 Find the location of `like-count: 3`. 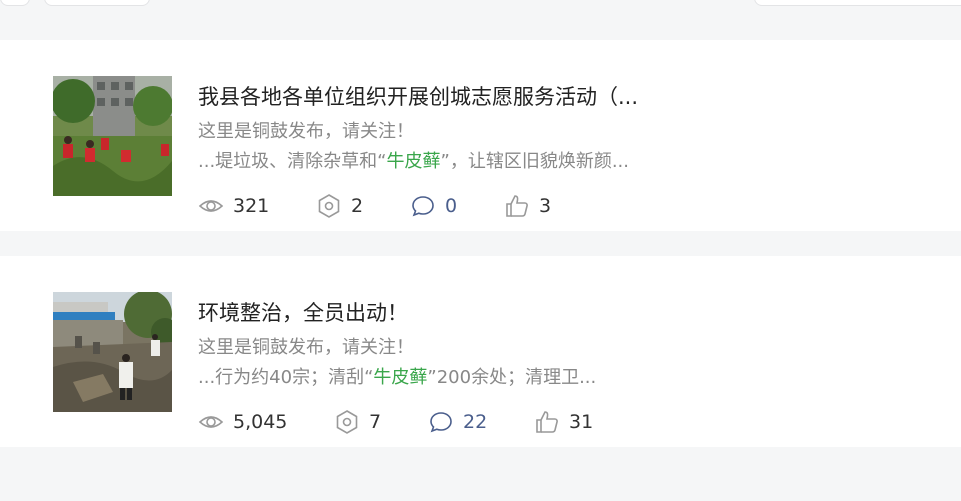

like-count: 3 is located at coordinates (545, 206).